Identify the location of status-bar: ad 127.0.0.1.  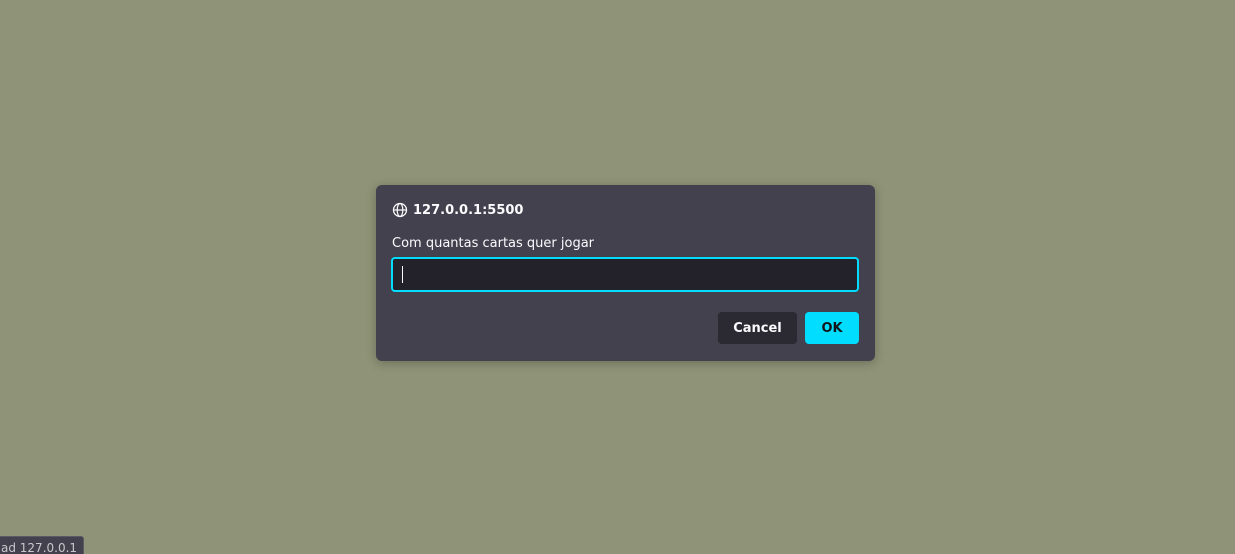
(42, 545).